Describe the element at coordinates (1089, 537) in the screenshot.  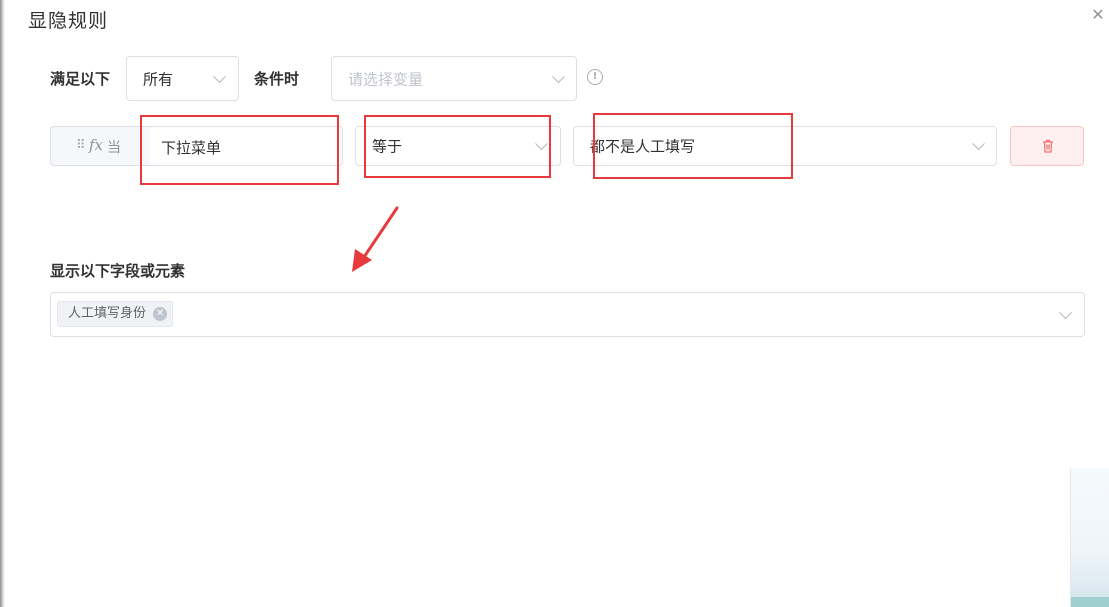
I see `background-window-peek` at that location.